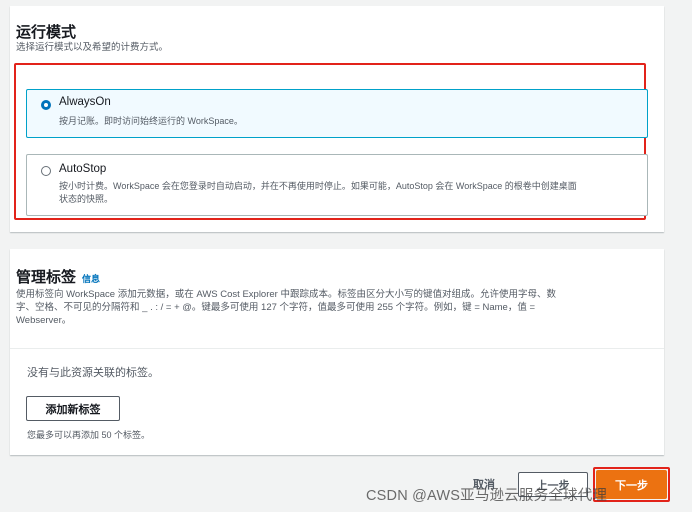 The image size is (692, 512). What do you see at coordinates (46, 105) in the screenshot?
I see `radio-alwayson` at bounding box center [46, 105].